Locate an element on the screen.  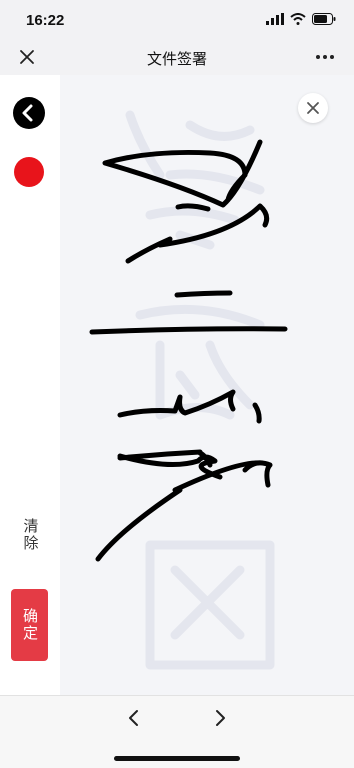
battery-icon is located at coordinates (324, 19).